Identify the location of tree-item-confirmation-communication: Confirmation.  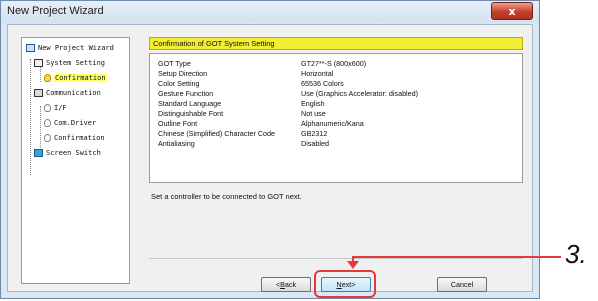
(74, 138).